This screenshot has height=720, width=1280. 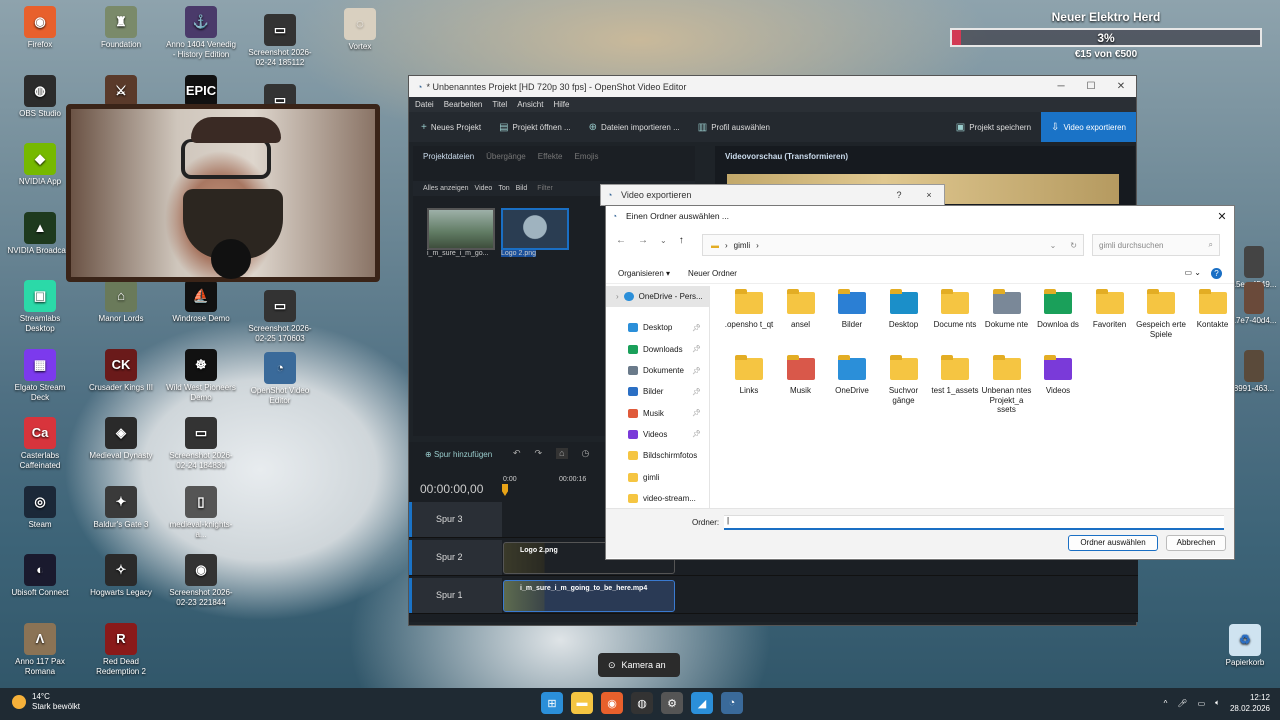 What do you see at coordinates (40, 28) in the screenshot?
I see `desktop-icon: ◉ Firefox` at bounding box center [40, 28].